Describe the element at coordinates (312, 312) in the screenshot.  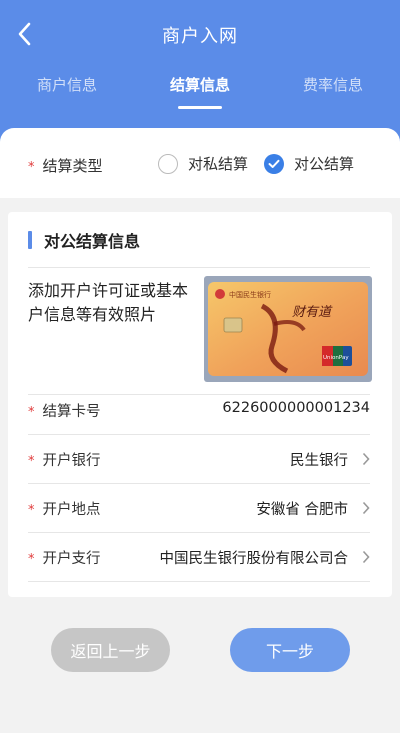
I see `card-slogan: 财有道` at that location.